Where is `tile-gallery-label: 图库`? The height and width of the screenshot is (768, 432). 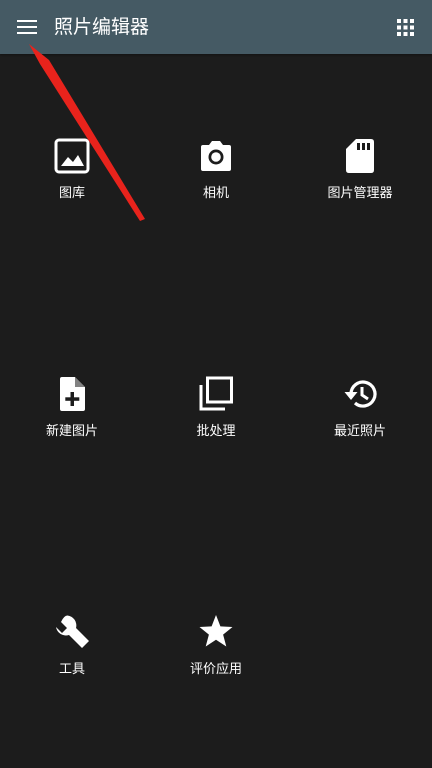
tile-gallery-label: 图库 is located at coordinates (71, 193).